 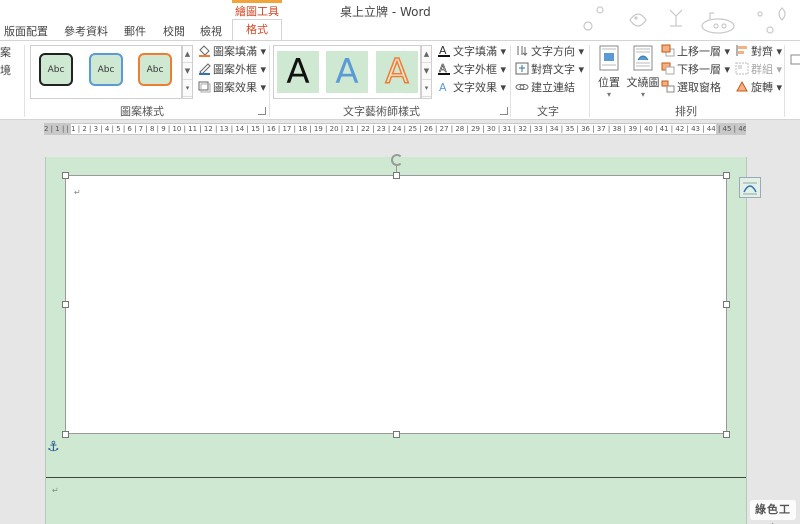 I want to click on bring-forward-button: 上移一層 ▾, so click(x=695, y=52).